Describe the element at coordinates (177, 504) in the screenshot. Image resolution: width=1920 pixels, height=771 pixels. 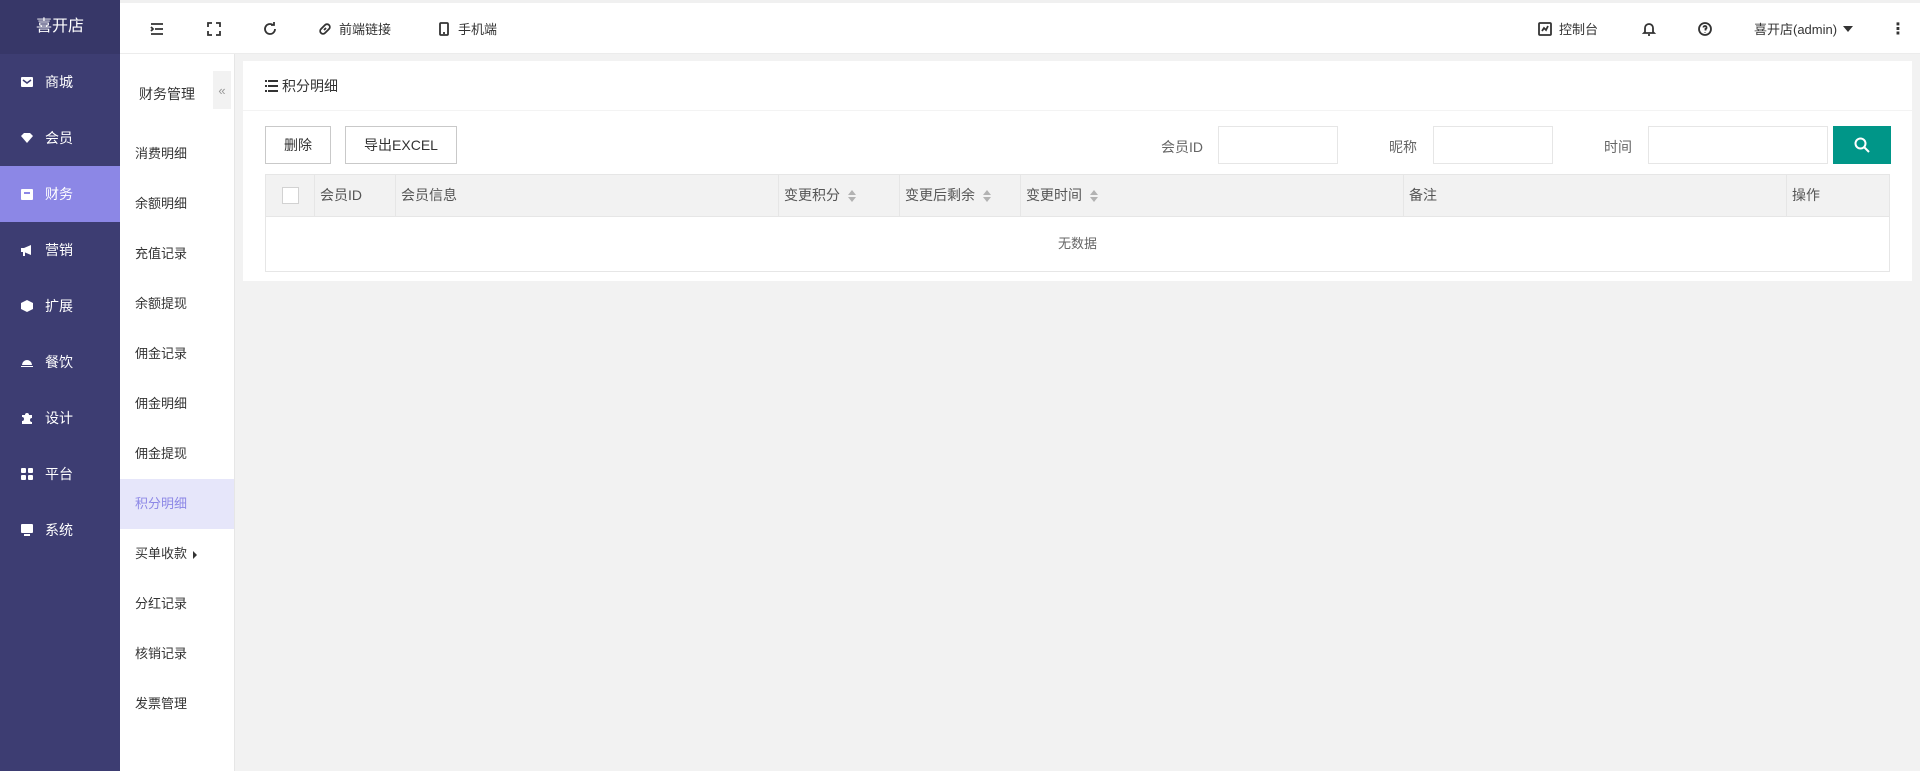
I see `subnav-item-points: 积分明细` at that location.